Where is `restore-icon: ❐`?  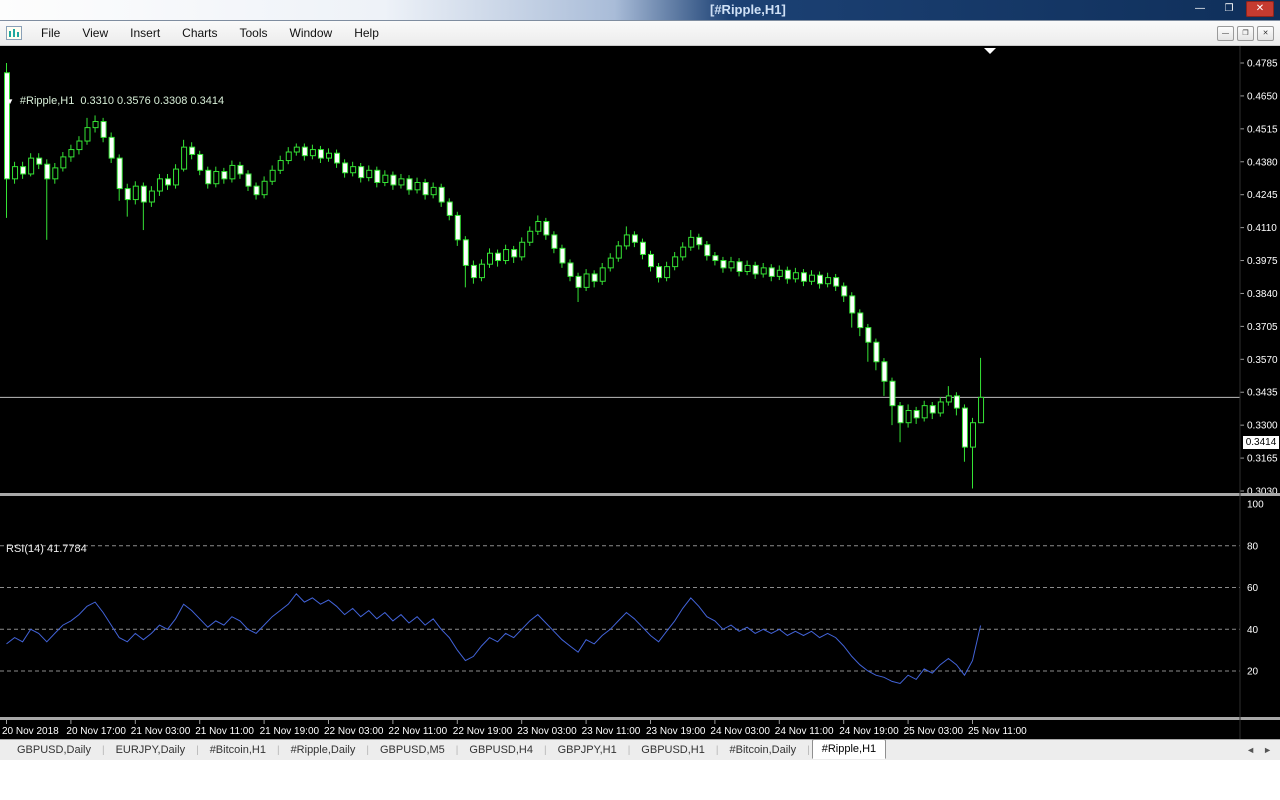
restore-icon: ❐ is located at coordinates (1229, 8).